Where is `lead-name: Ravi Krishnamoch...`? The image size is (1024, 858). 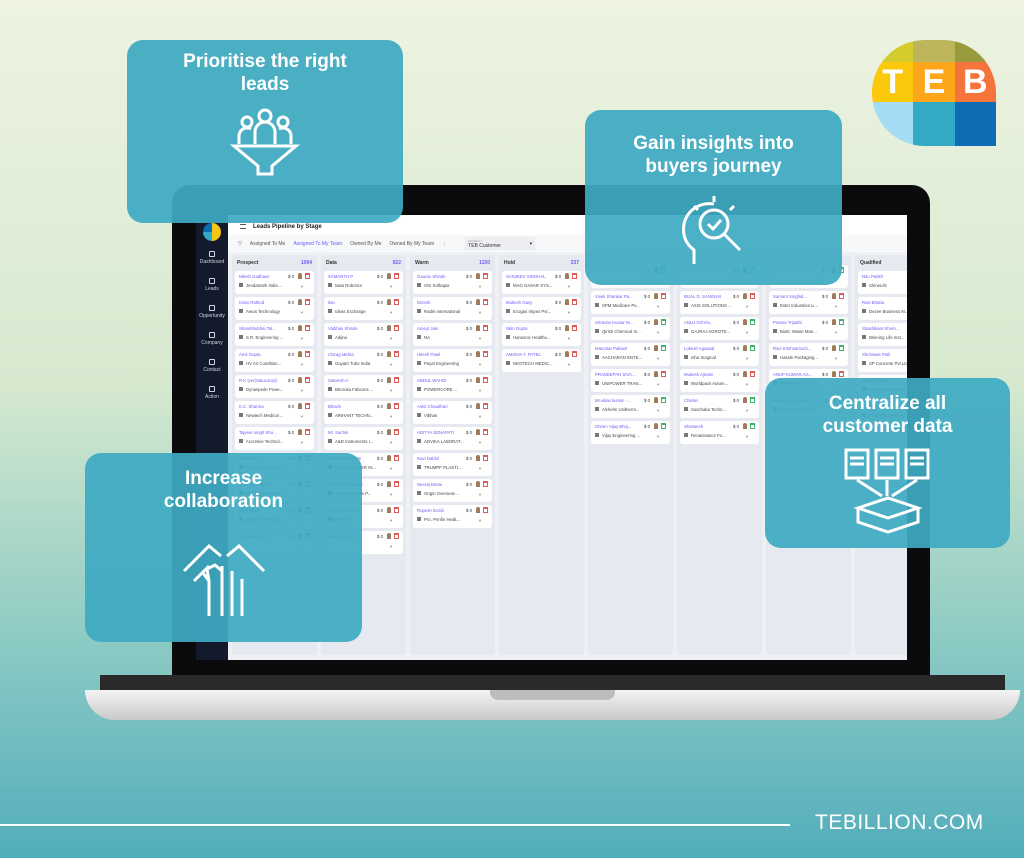 lead-name: Ravi Krishnamoch... is located at coordinates (797, 348).